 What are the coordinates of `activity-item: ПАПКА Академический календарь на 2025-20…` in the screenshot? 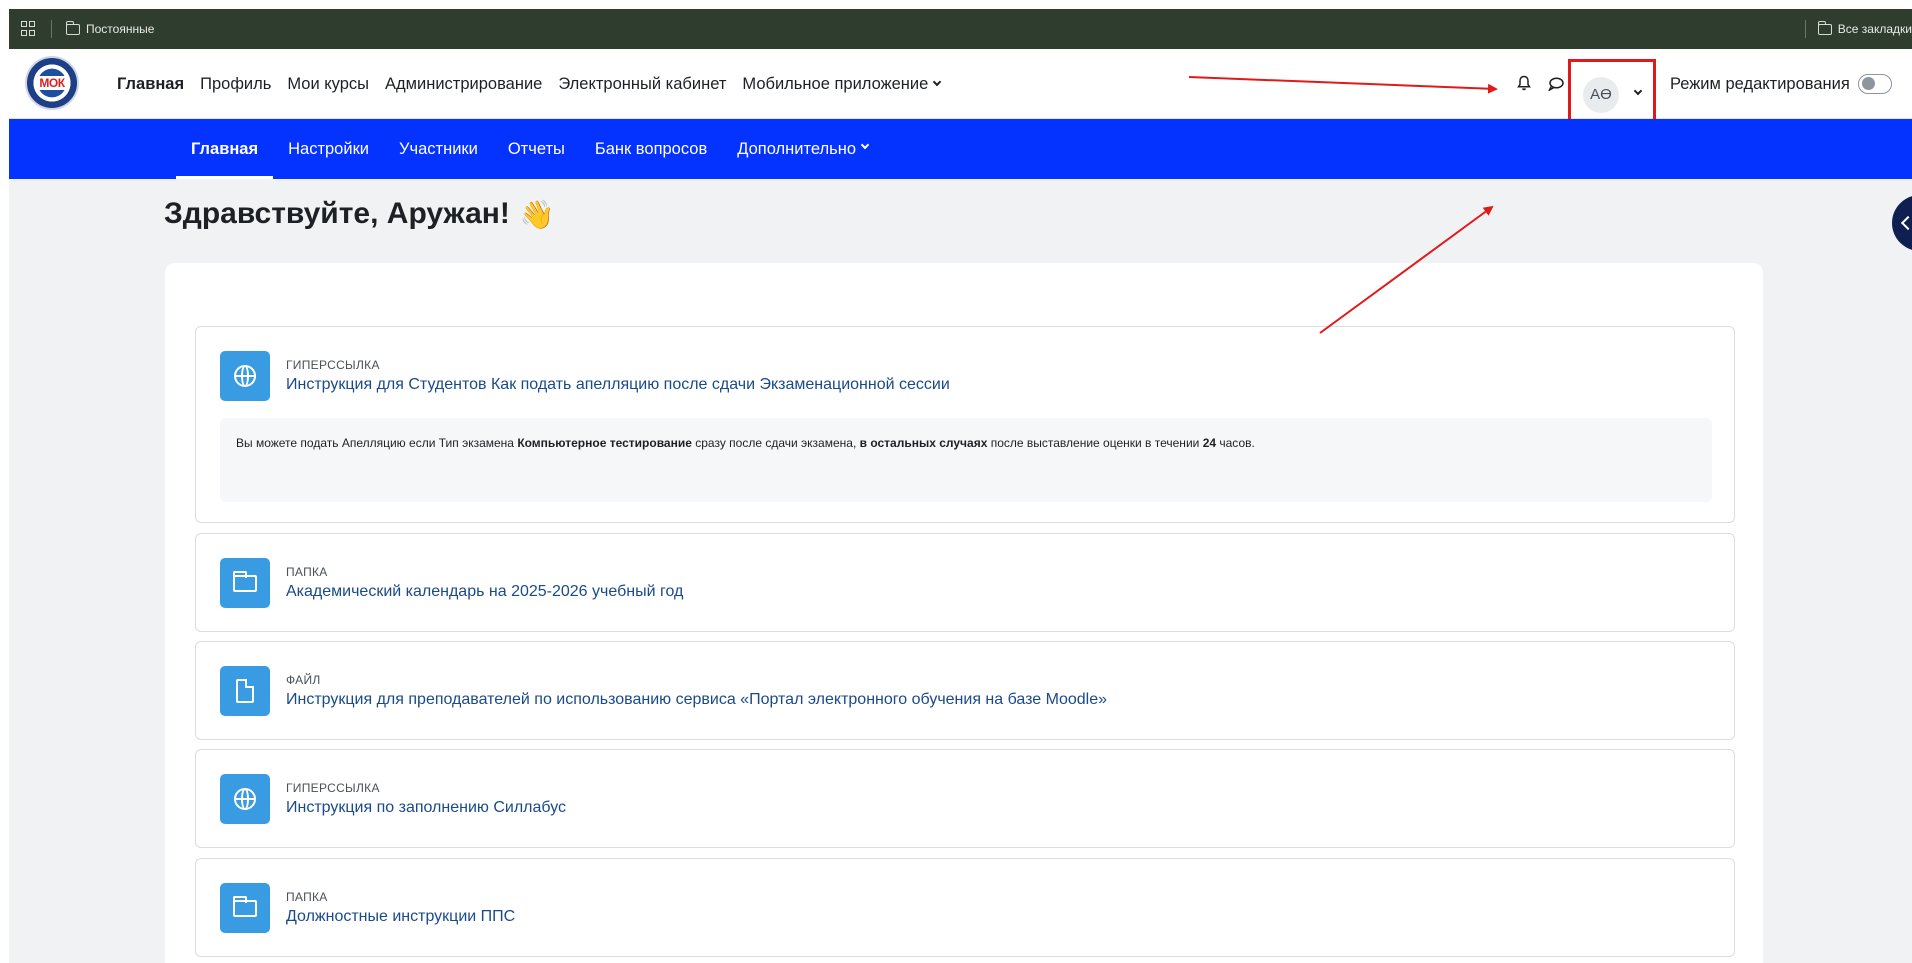 It's located at (965, 582).